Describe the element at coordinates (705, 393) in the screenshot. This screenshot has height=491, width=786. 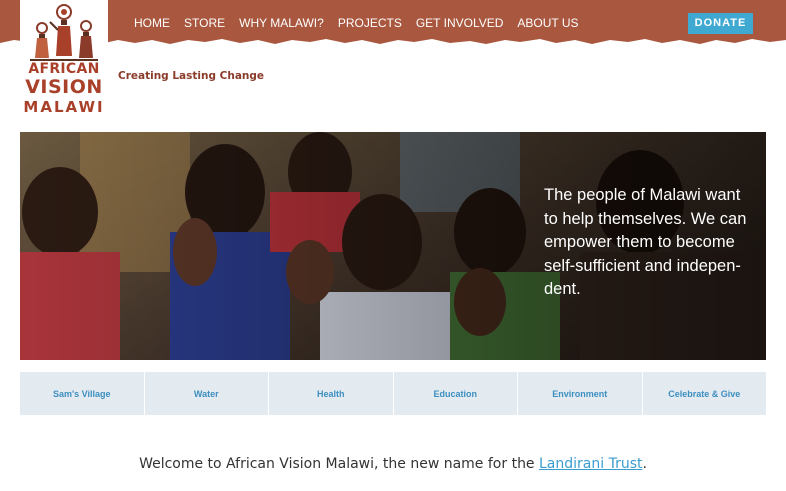
I see `tab-celebrate-and-give: Celebrate & Give` at that location.